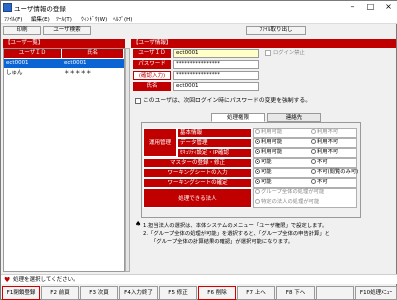 Image resolution: width=397 pixels, height=300 pixels. Describe the element at coordinates (60, 293) in the screenshot. I see `f2-button: F2 前頁` at that location.